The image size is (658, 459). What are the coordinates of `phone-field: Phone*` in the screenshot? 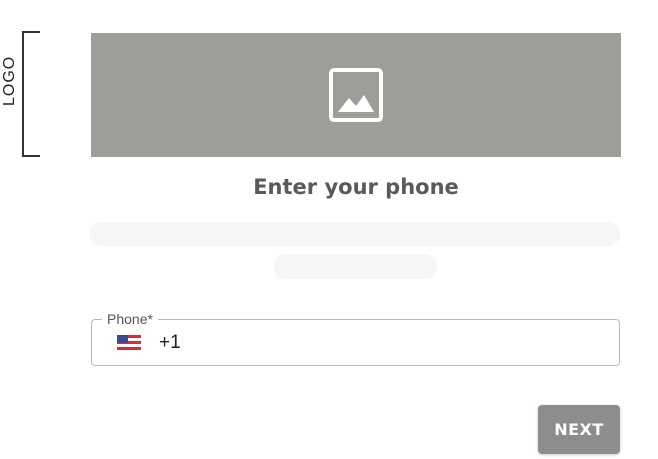 It's located at (355, 337).